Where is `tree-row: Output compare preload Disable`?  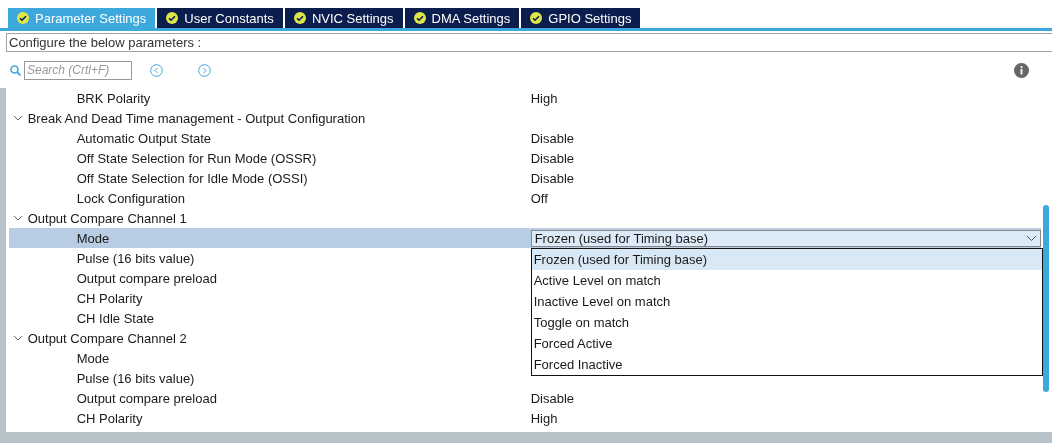
tree-row: Output compare preload Disable is located at coordinates (524, 398).